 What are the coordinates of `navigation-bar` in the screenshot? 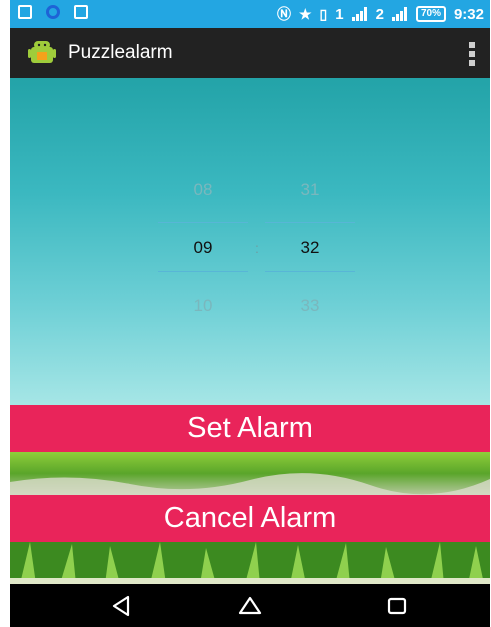 It's located at (250, 605).